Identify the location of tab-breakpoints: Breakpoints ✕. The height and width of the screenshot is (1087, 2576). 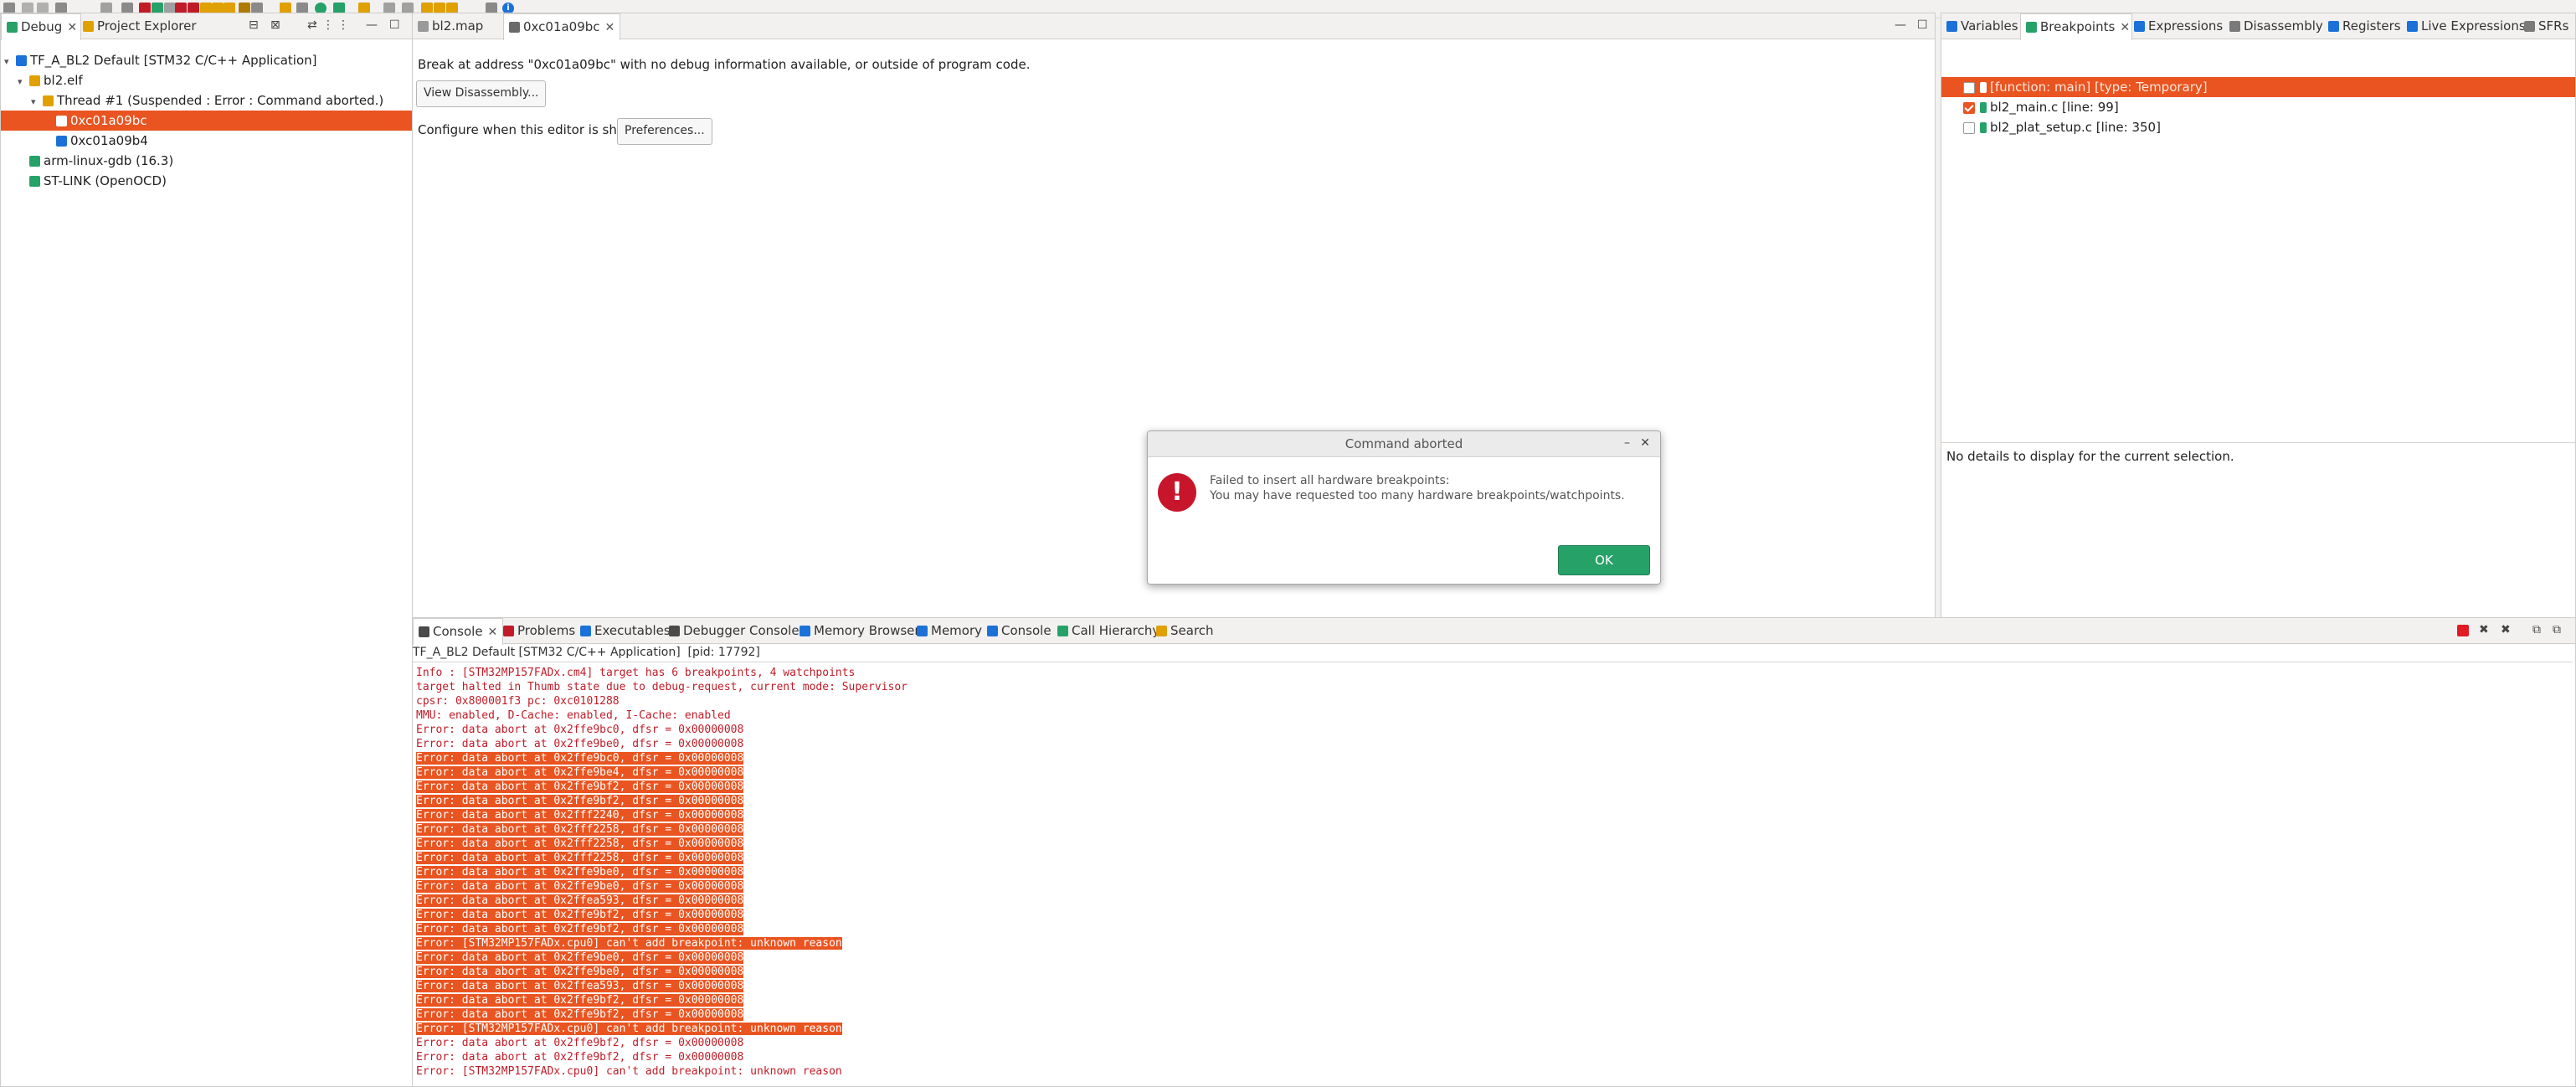
(2076, 26).